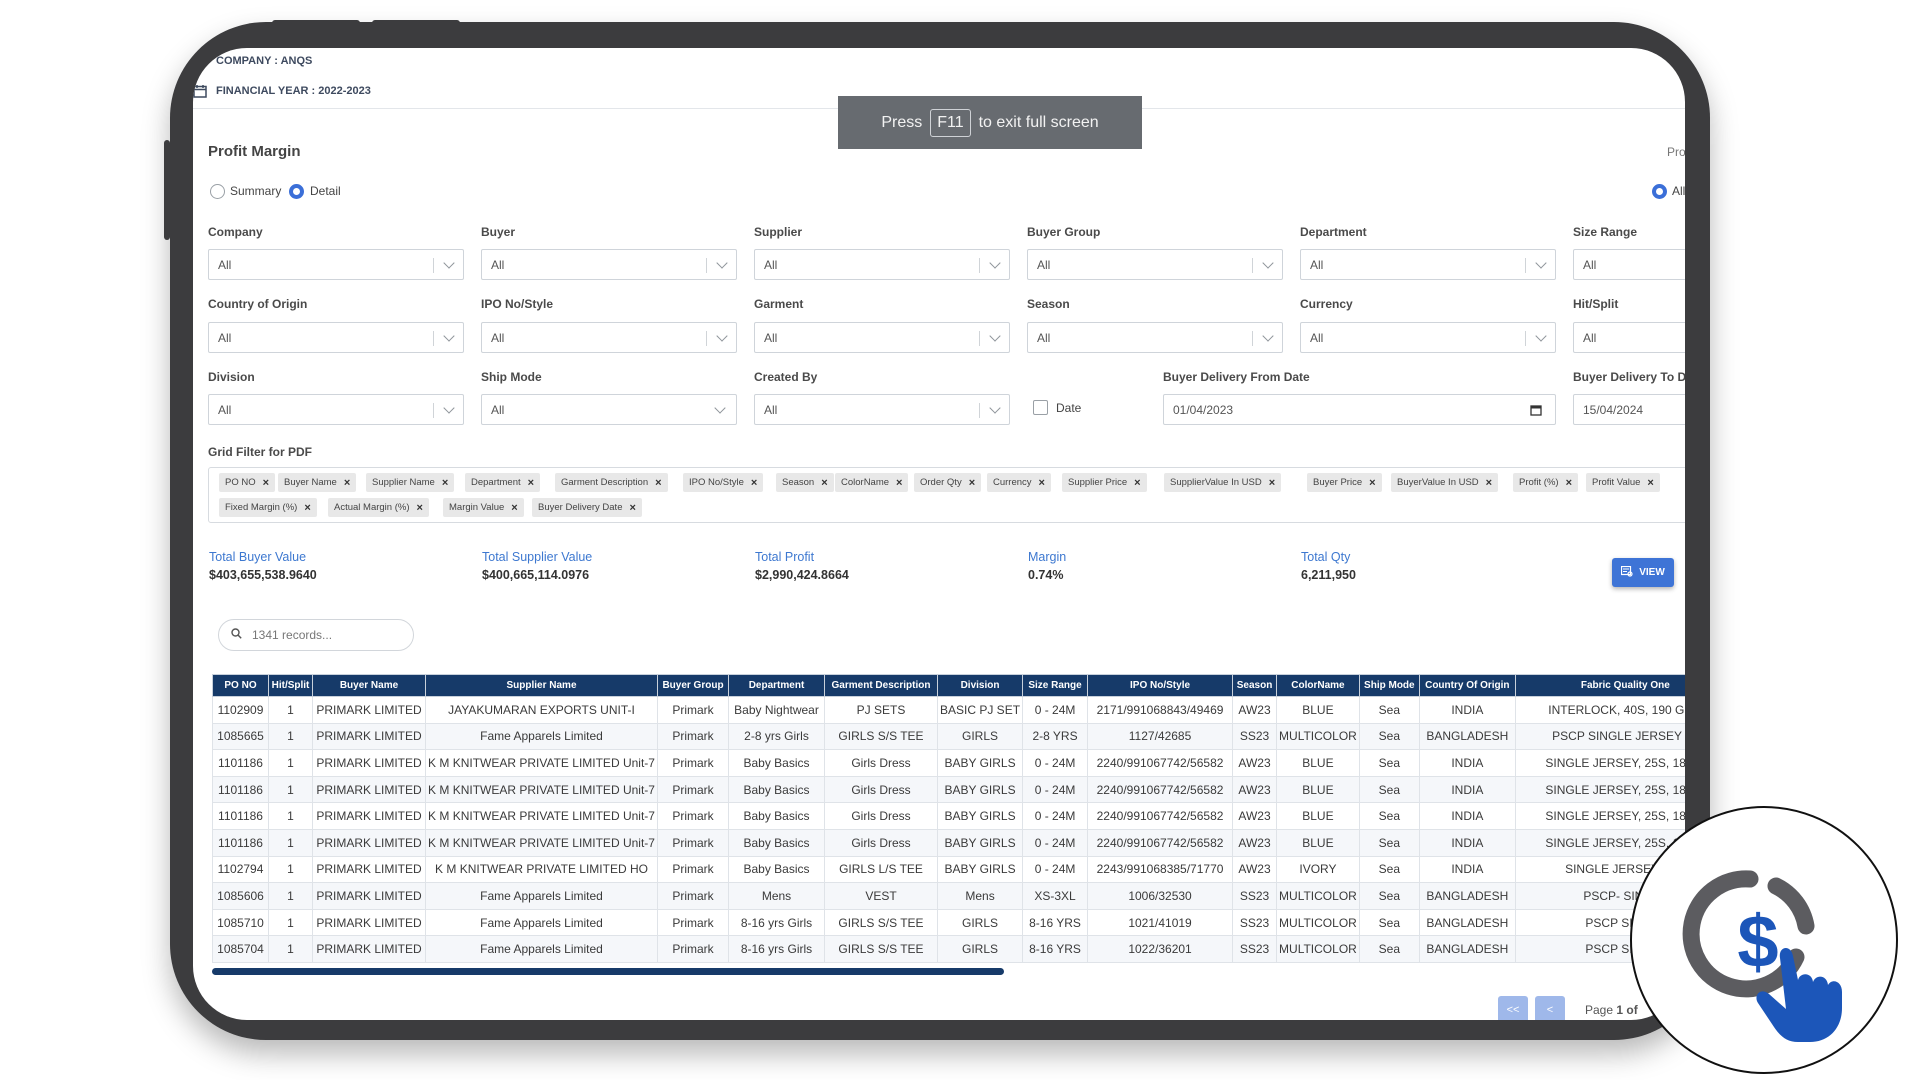 Image resolution: width=1920 pixels, height=1080 pixels. I want to click on tag-season: Season ×, so click(805, 482).